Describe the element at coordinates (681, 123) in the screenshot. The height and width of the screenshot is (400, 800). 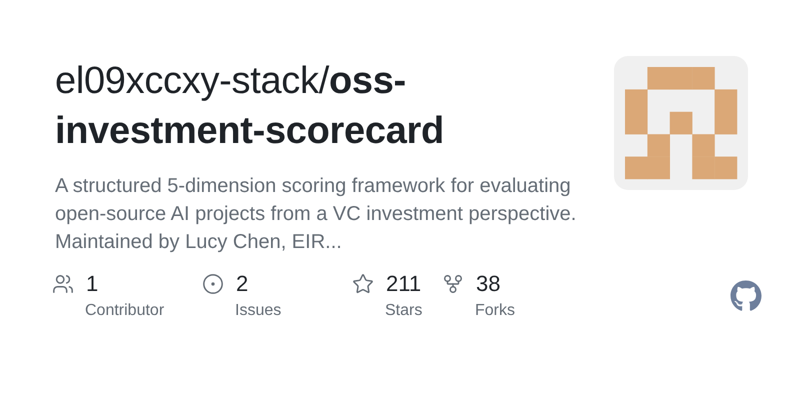
I see `identicon-icon` at that location.